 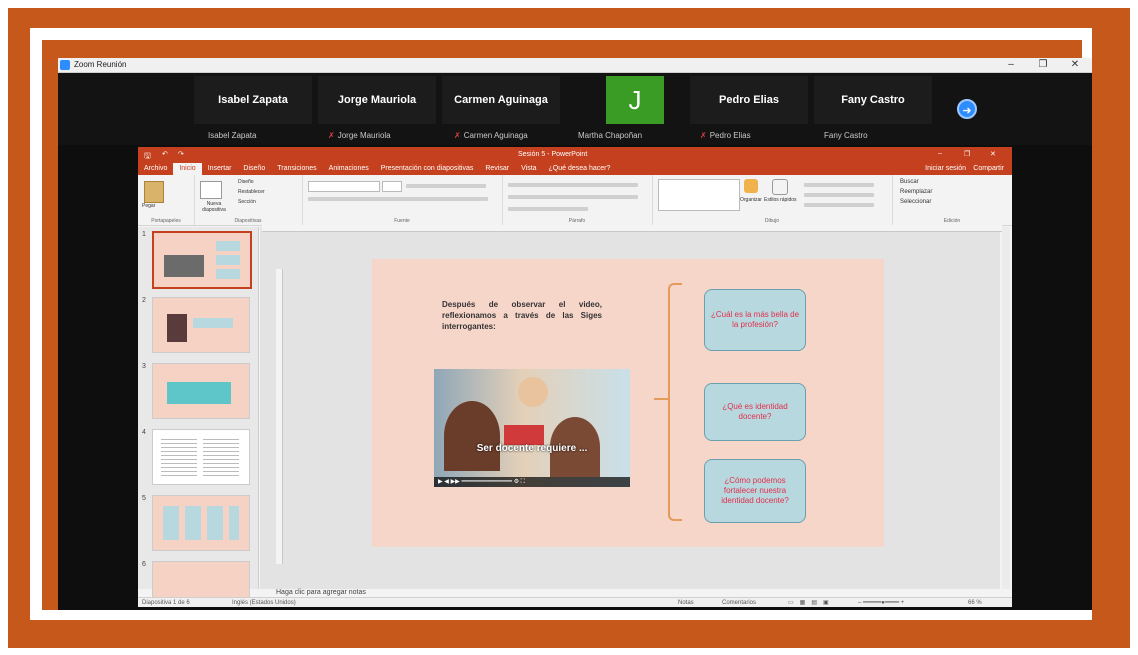 What do you see at coordinates (398, 199) in the screenshot?
I see `font-style-buttons` at bounding box center [398, 199].